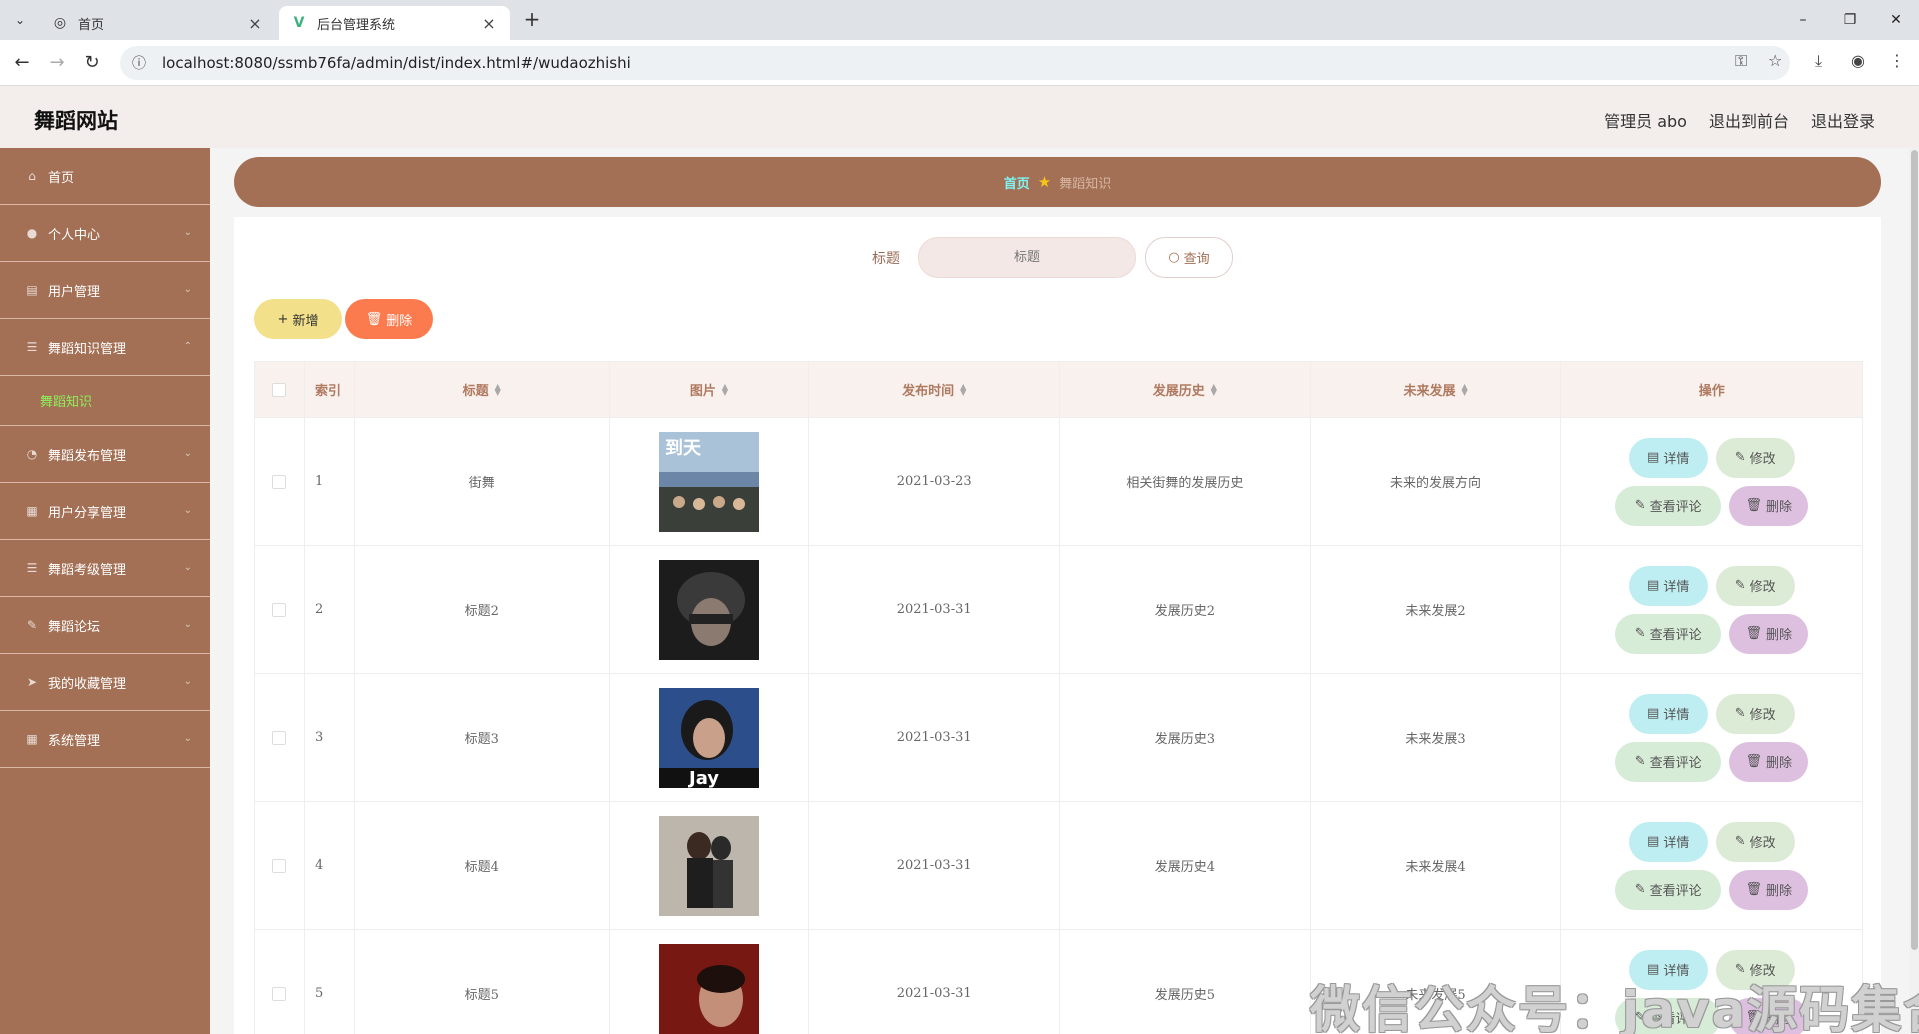  Describe the element at coordinates (158, 23) in the screenshot. I see `browser-tab-home: ◎ 首页 ×` at that location.